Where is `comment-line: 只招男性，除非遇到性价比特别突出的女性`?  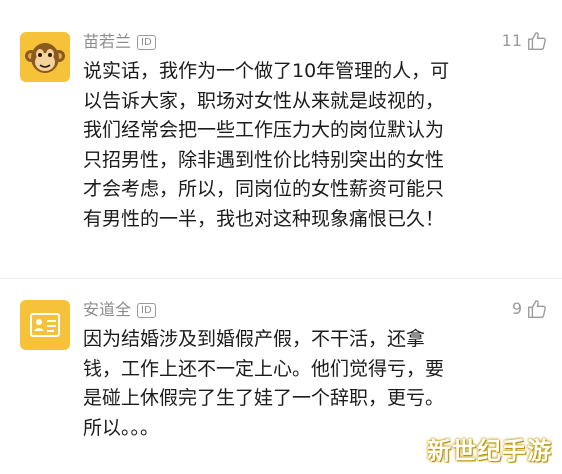 comment-line: 只招男性，除非遇到性价比特别突出的女性 is located at coordinates (264, 159).